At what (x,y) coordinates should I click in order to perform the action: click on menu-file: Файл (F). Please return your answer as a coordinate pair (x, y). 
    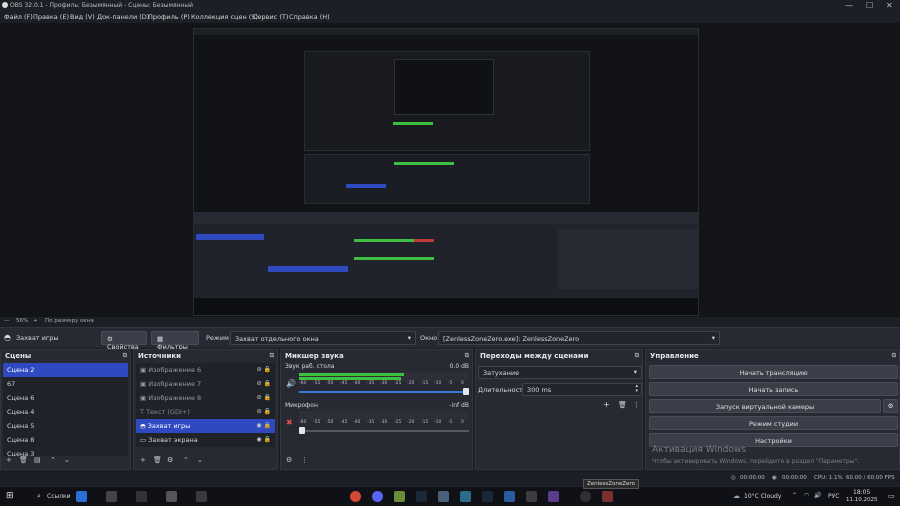
    Looking at the image, I should click on (18, 17).